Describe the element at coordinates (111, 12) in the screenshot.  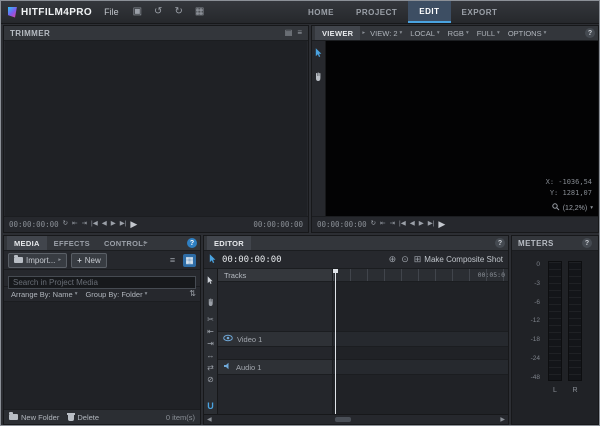
I see `file-menu: File` at that location.